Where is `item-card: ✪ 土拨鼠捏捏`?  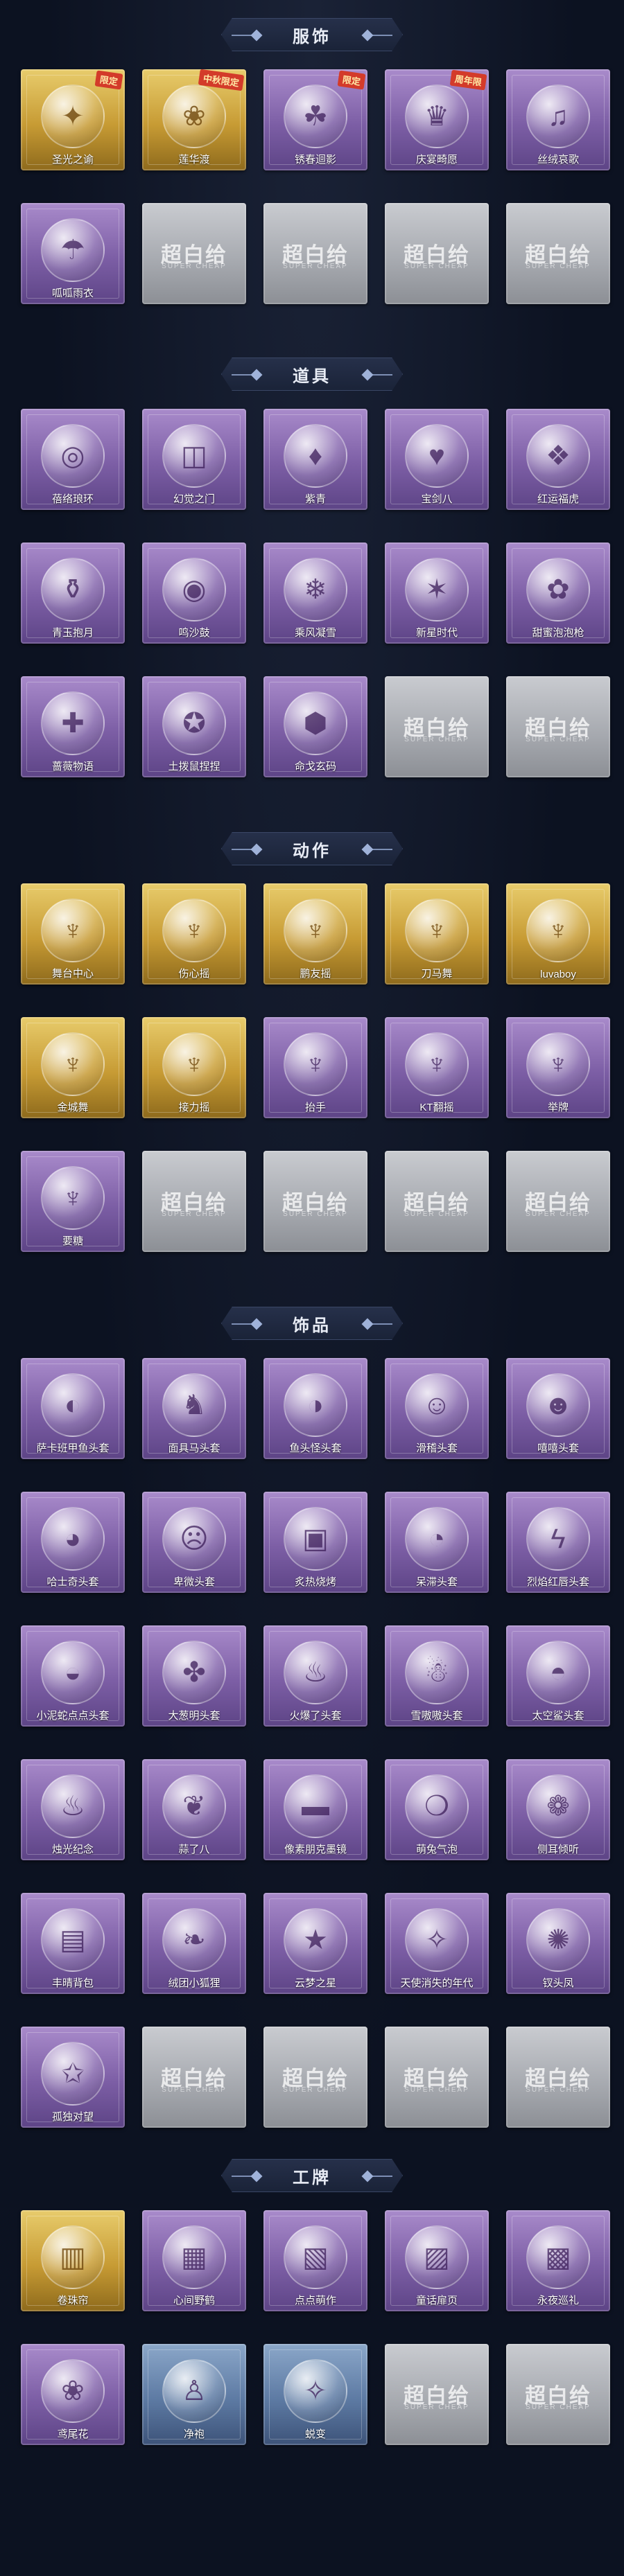
item-card: ✪ 土拨鼠捏捏 is located at coordinates (194, 726).